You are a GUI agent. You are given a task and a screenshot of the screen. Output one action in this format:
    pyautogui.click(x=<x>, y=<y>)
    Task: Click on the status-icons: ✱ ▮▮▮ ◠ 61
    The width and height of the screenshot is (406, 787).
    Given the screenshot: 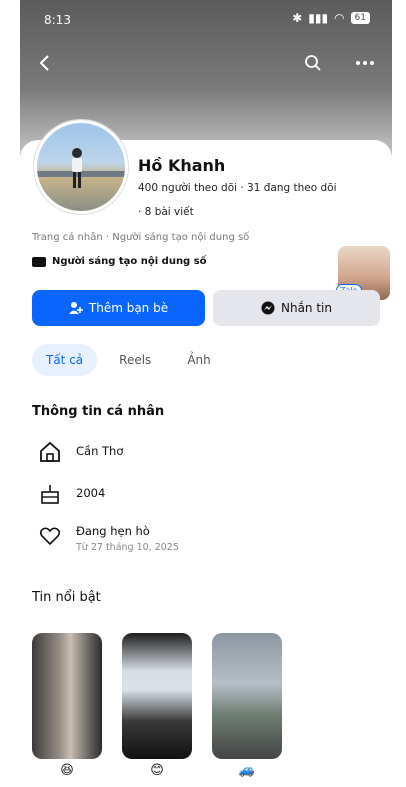 What is the action you would take?
    pyautogui.click(x=331, y=18)
    